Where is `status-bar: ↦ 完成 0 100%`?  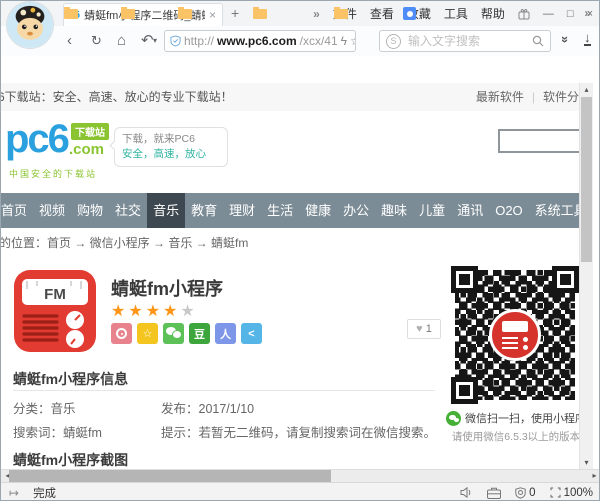
status-bar: ↦ 完成 0 100% is located at coordinates (300, 491).